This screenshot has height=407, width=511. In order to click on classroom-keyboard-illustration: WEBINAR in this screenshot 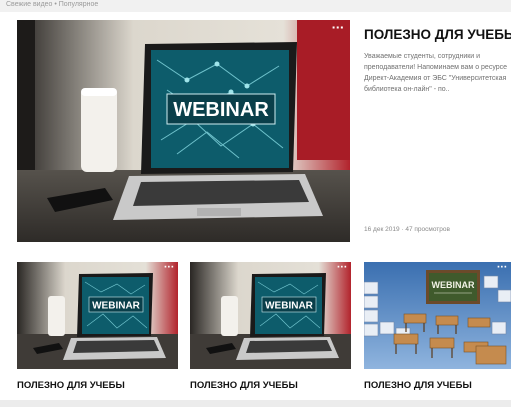, I will do `click(437, 315)`.